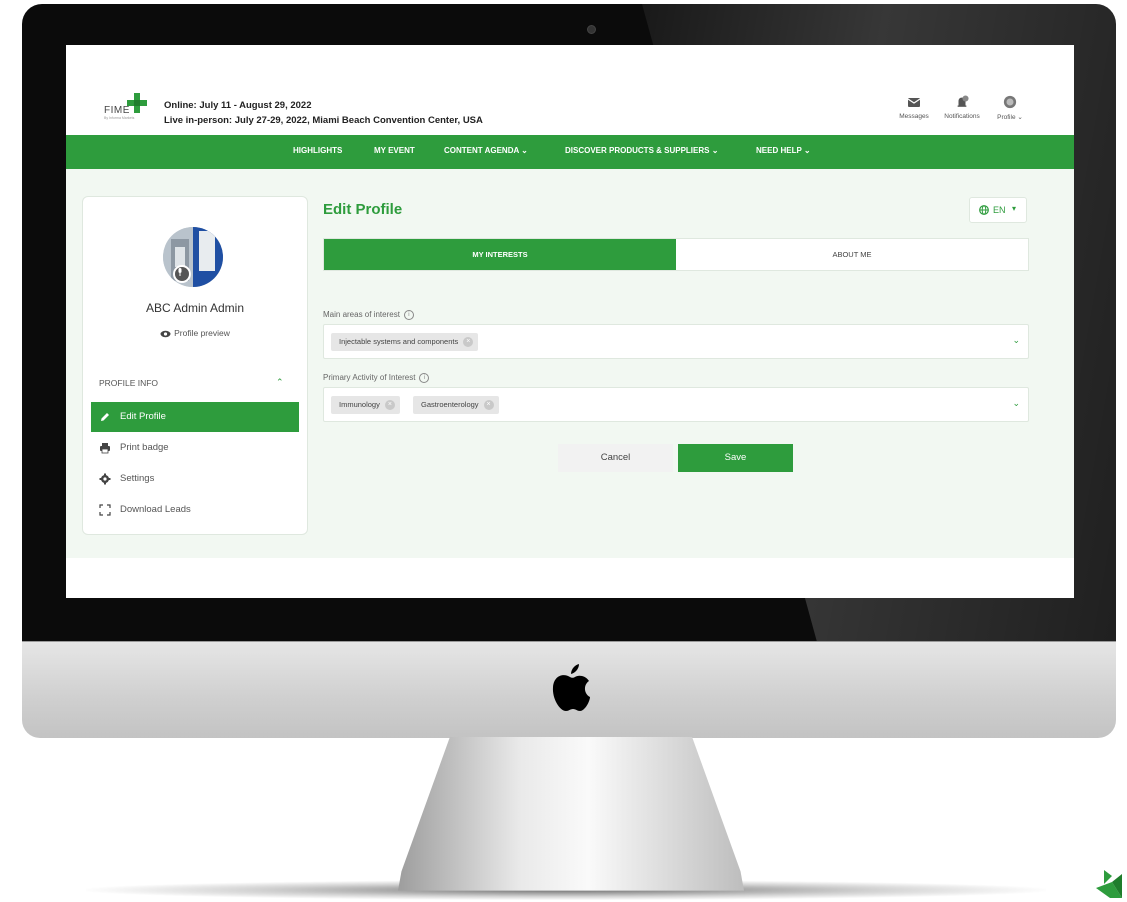 Image resolution: width=1127 pixels, height=902 pixels. I want to click on monitor-stand, so click(571, 814).